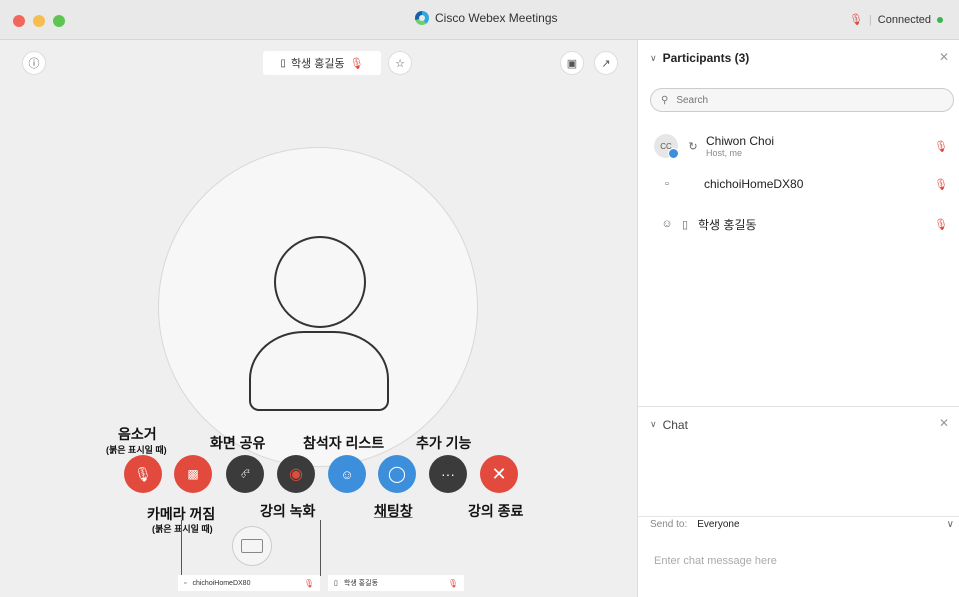  What do you see at coordinates (944, 57) in the screenshot?
I see `close-participants-icon: ✕` at bounding box center [944, 57].